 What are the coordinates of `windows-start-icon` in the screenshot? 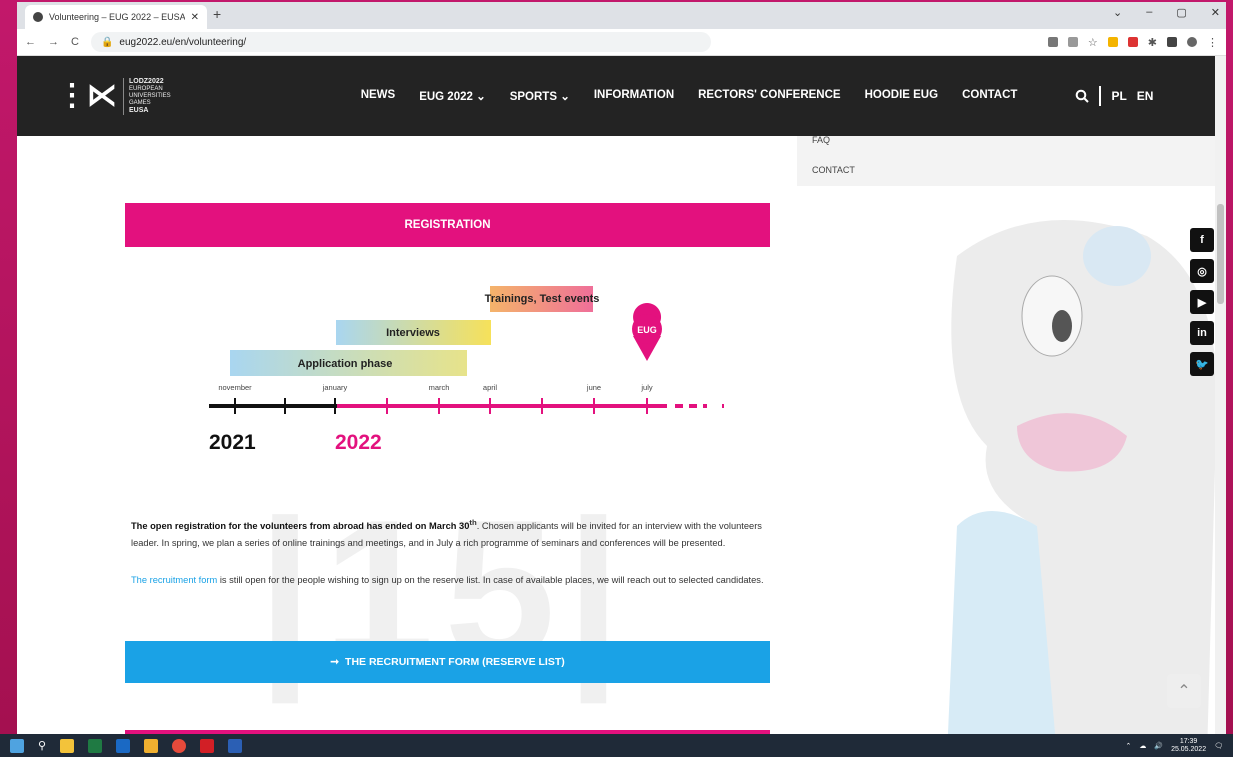 It's located at (17, 745).